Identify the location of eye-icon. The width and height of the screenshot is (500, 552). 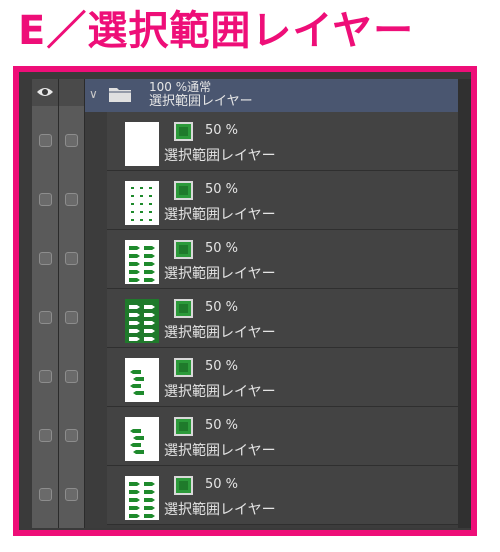
(45, 92).